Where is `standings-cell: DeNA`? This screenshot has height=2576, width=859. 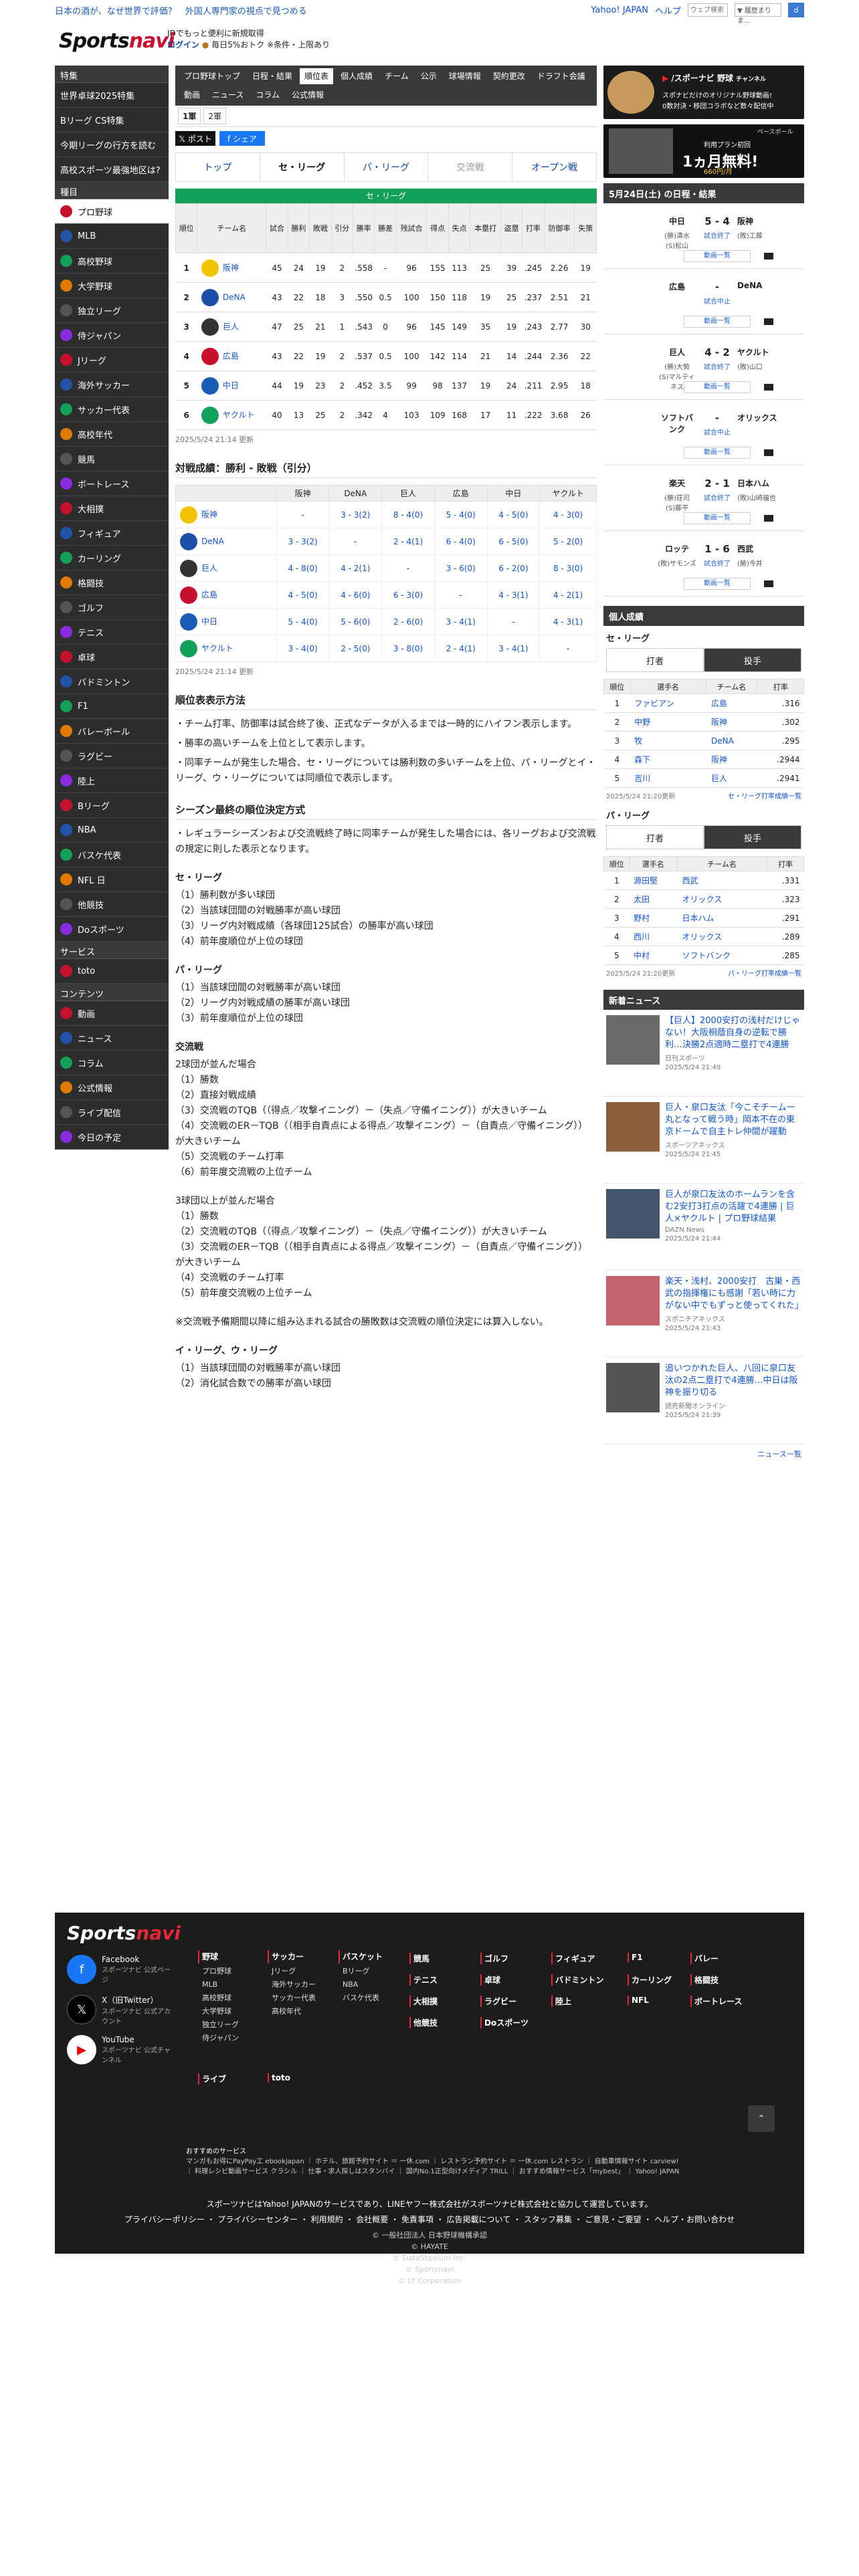
standings-cell: DeNA is located at coordinates (231, 297).